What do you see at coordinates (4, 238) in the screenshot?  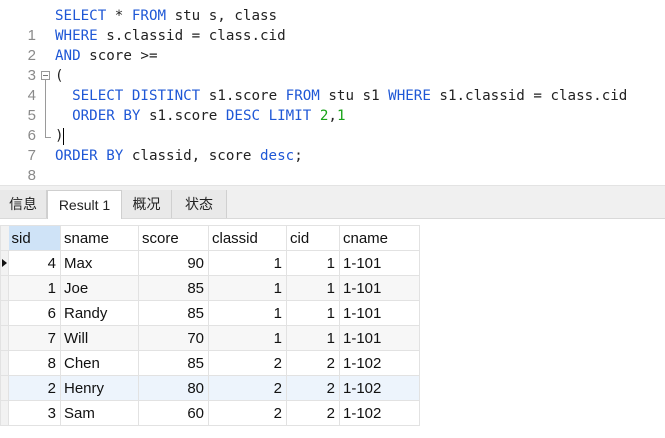 I see `row-header-corner` at bounding box center [4, 238].